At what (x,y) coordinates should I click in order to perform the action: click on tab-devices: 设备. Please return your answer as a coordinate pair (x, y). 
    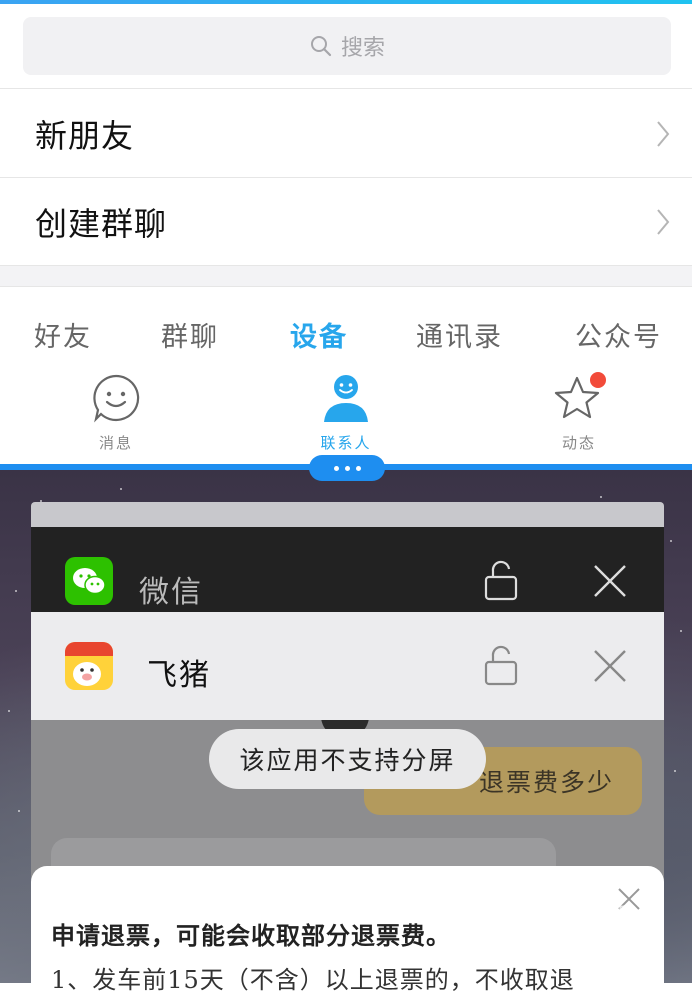
    Looking at the image, I should click on (319, 334).